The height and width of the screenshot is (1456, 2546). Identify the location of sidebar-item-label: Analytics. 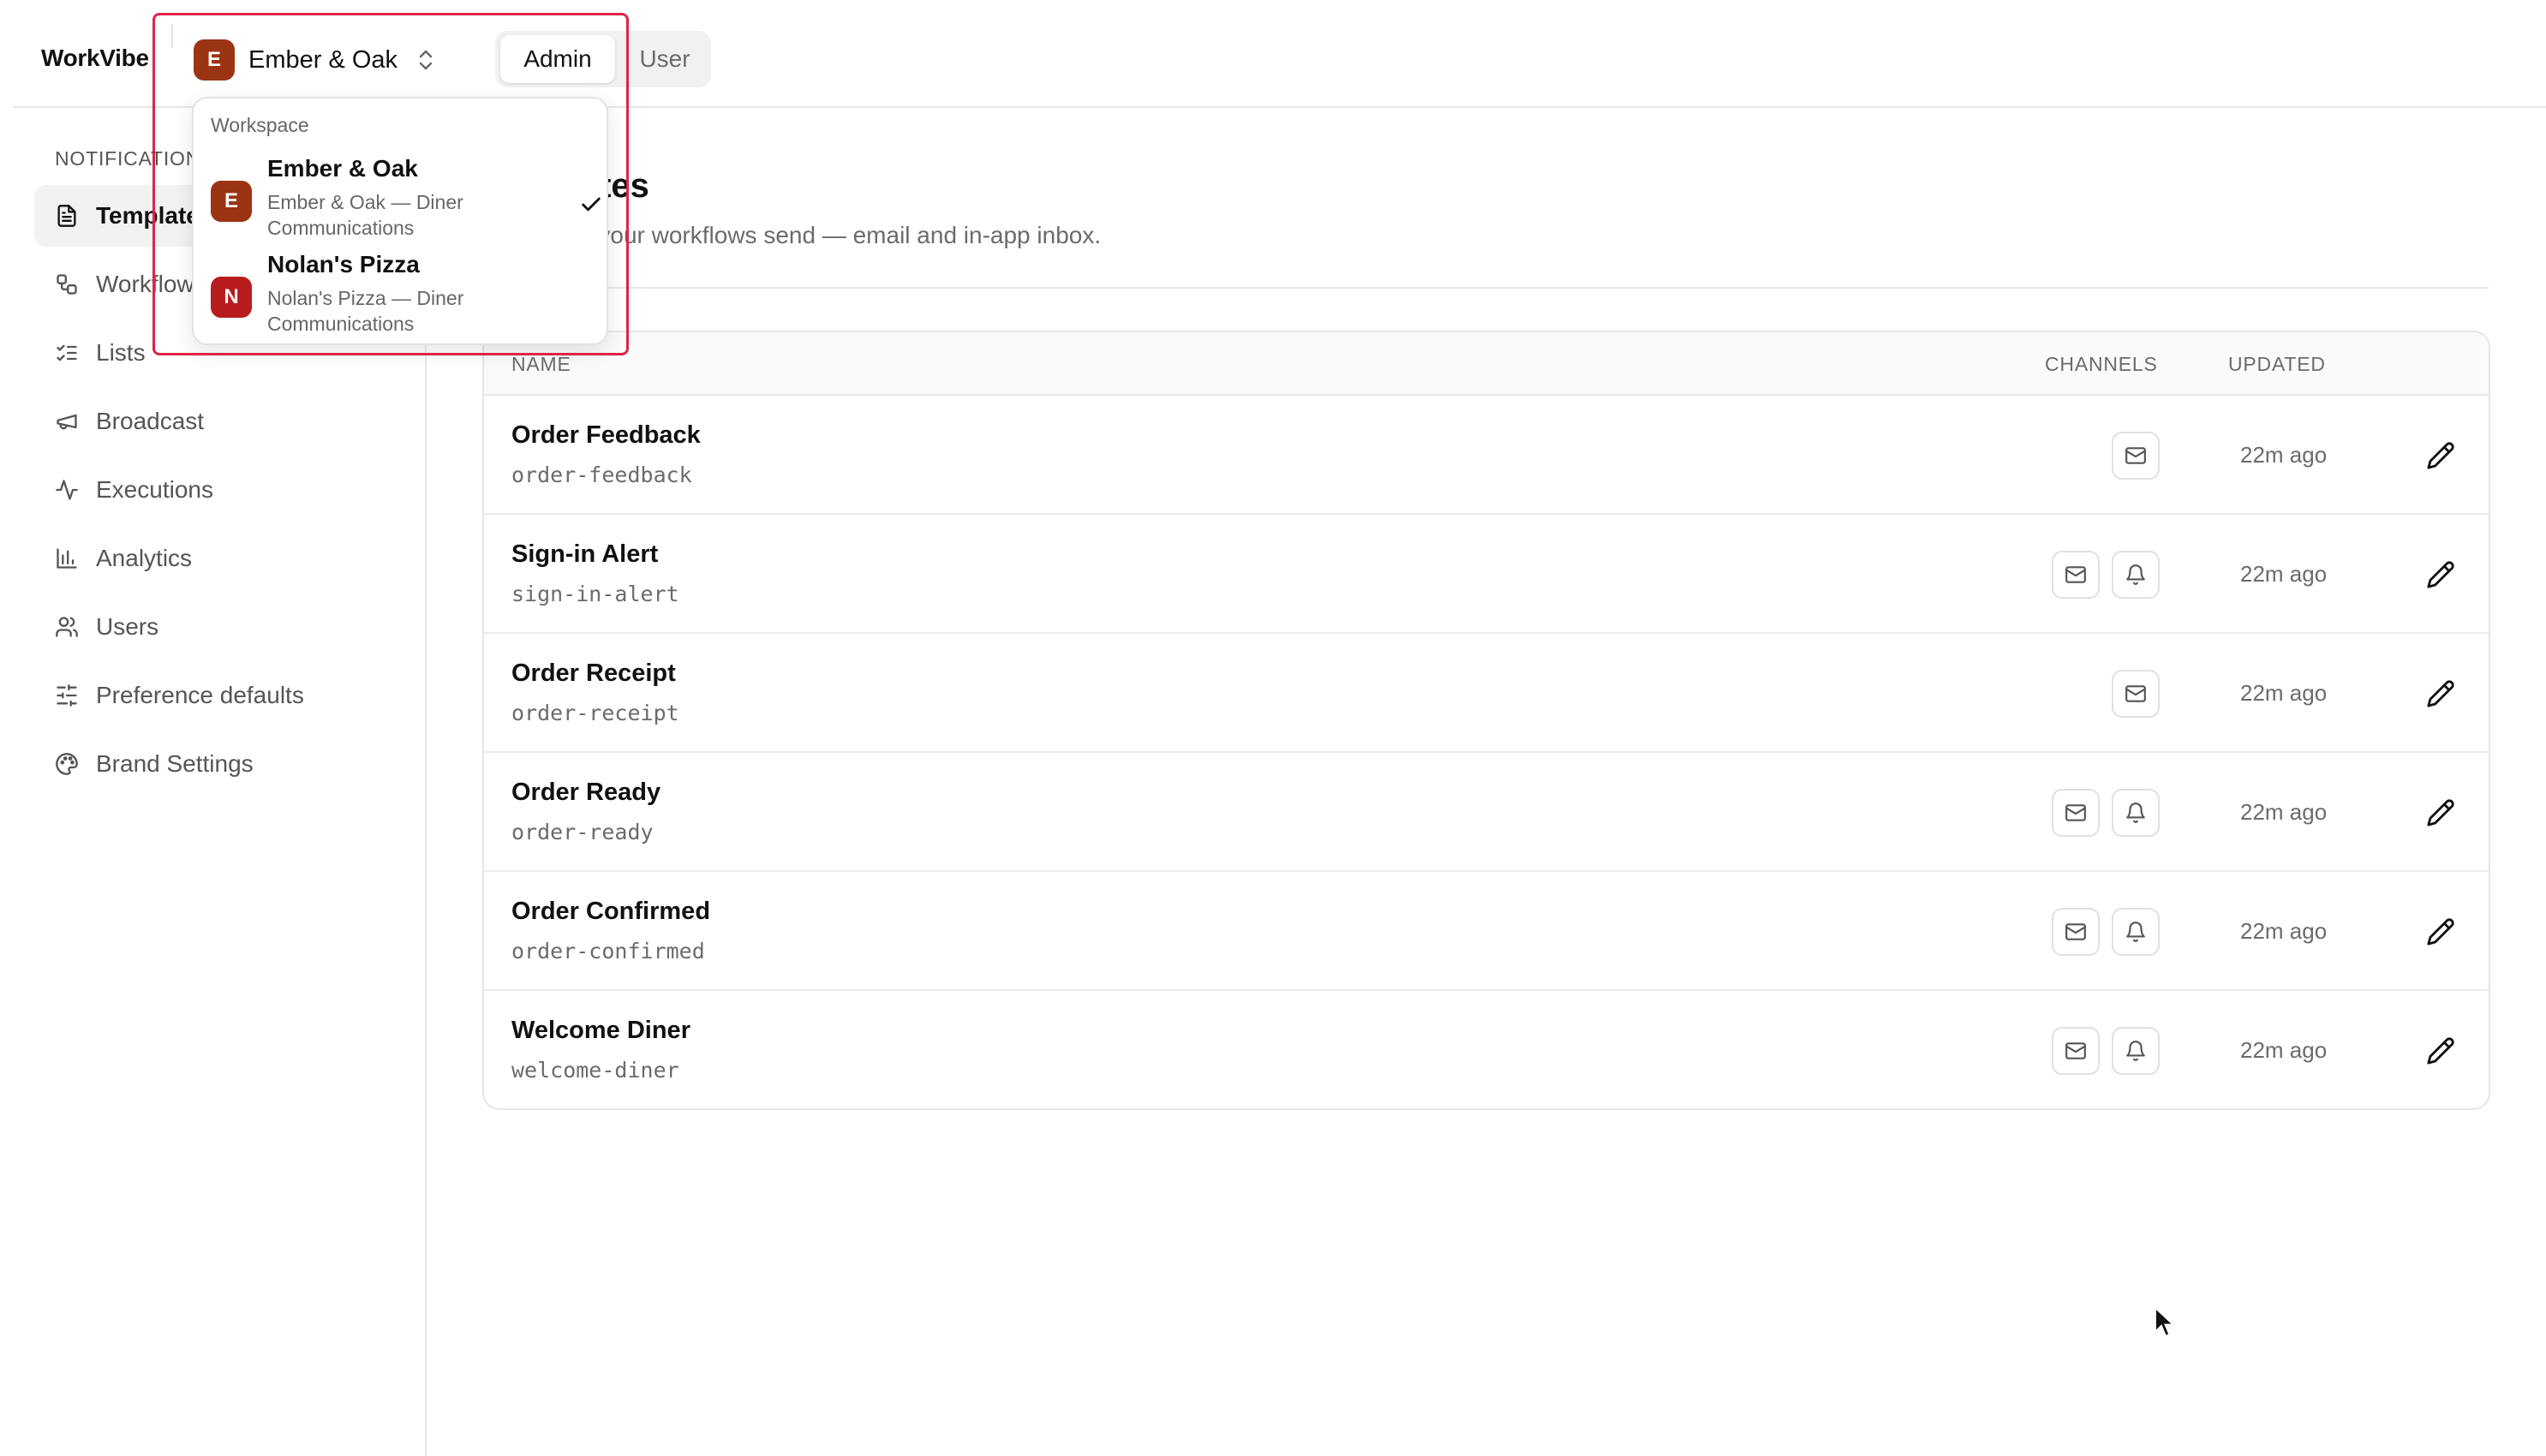
(144, 558).